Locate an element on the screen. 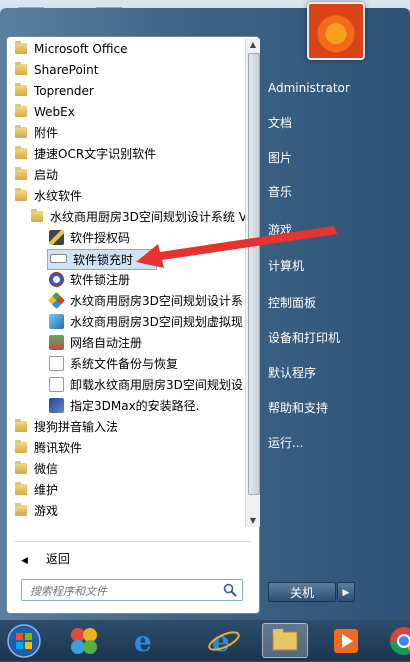 The height and width of the screenshot is (662, 410). network-icon is located at coordinates (56, 342).